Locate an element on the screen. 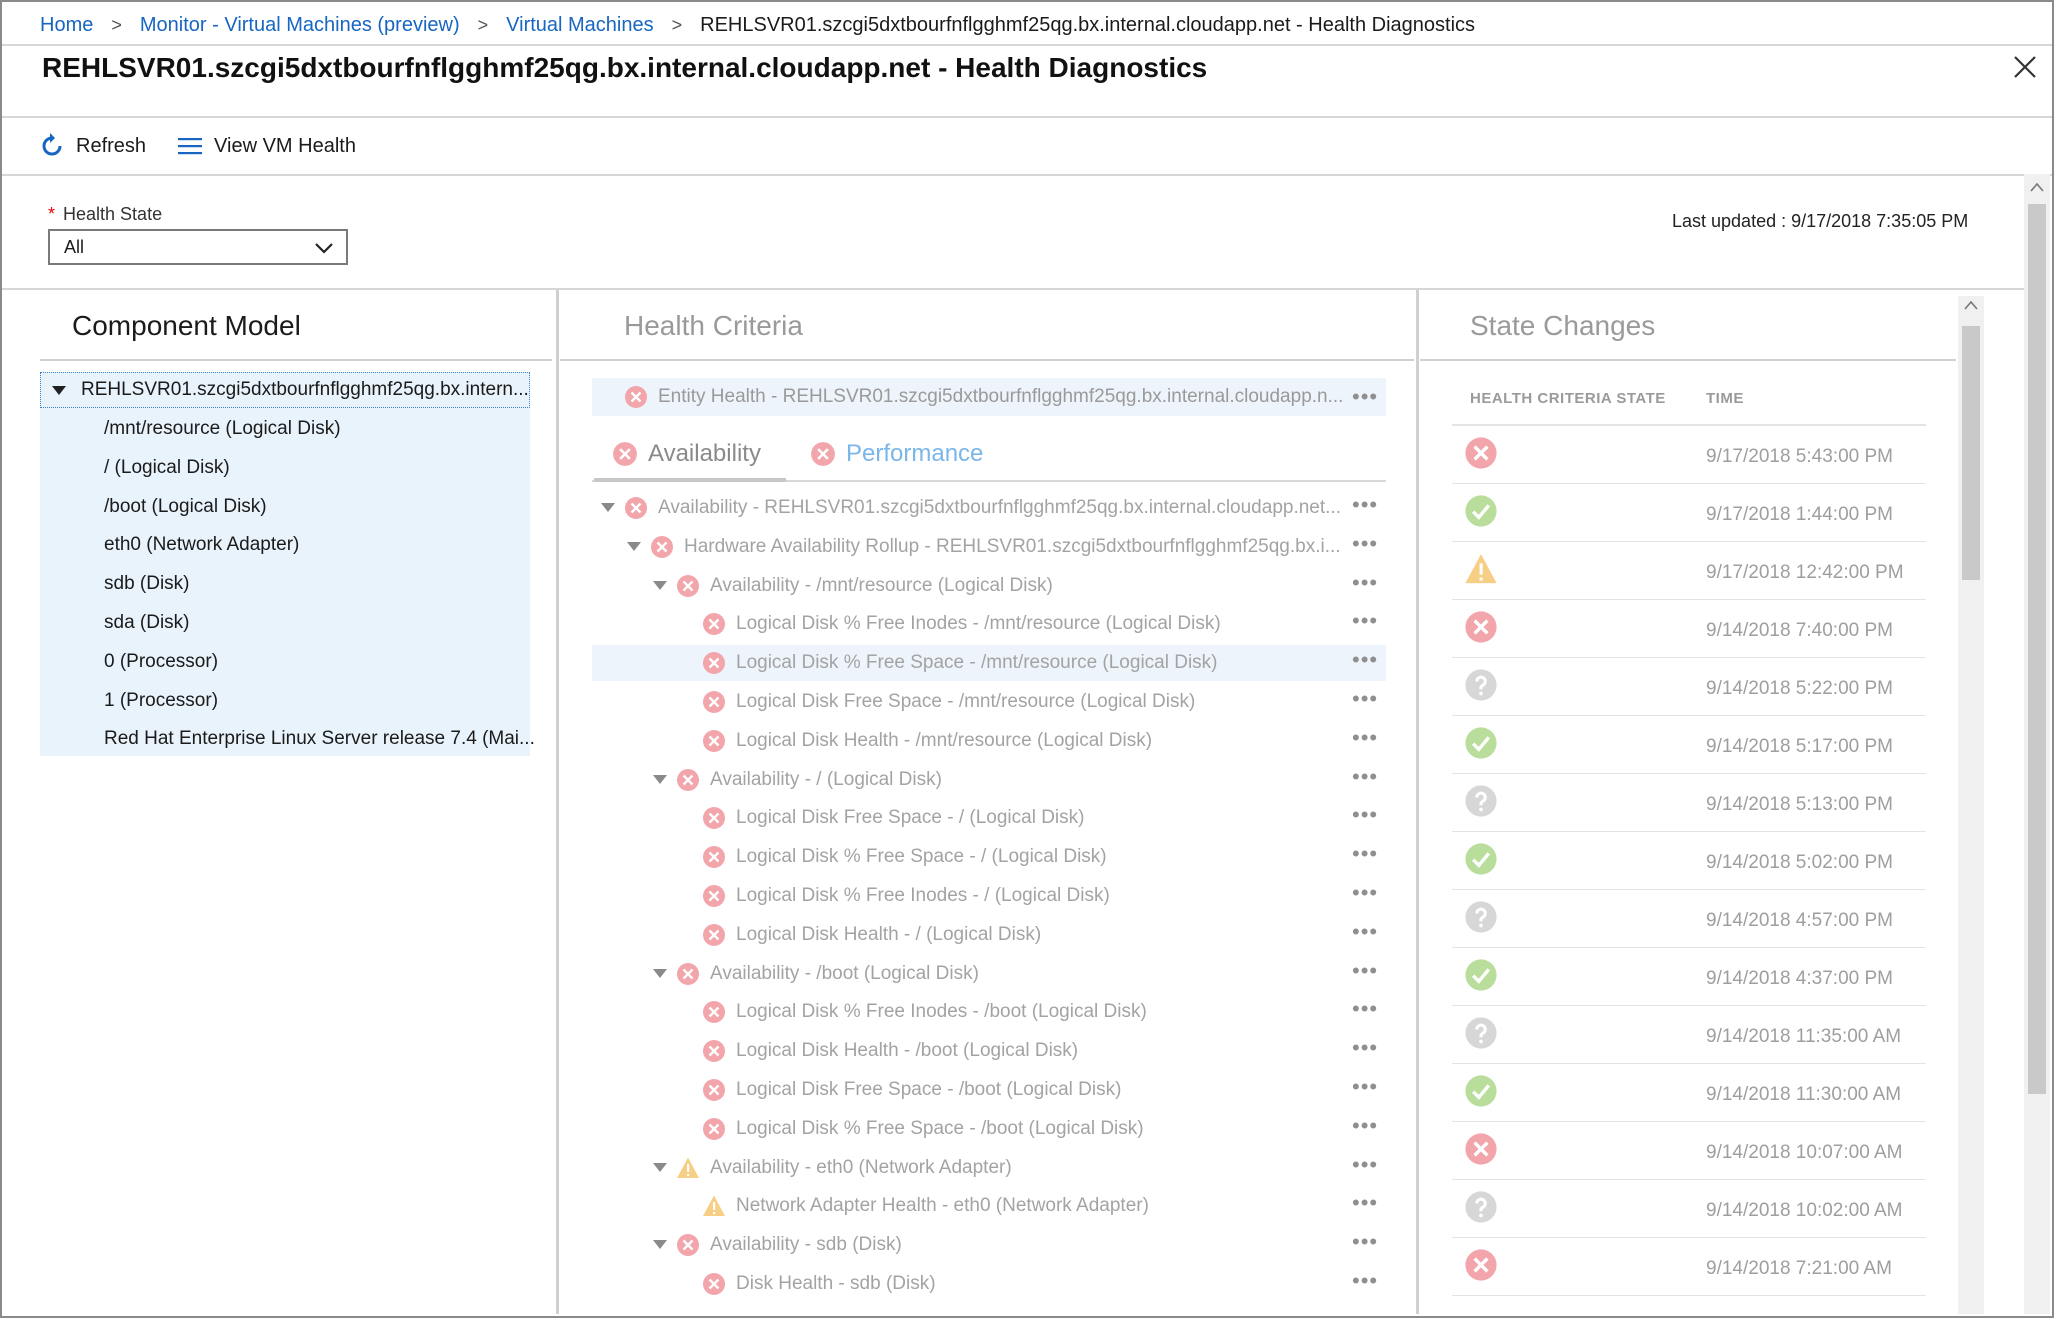 This screenshot has width=2054, height=1318. state-change-row: 9/17/2018 5:43:00 PM is located at coordinates (1689, 455).